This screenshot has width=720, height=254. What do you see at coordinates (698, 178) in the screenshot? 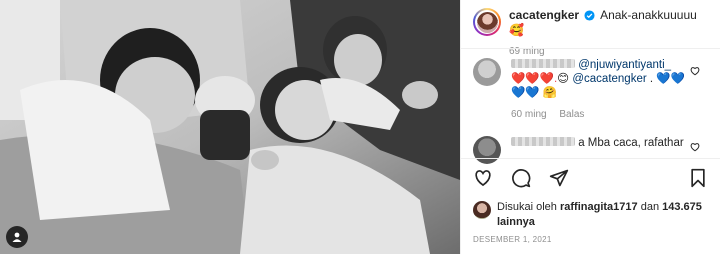
I see `bookmark-icon` at bounding box center [698, 178].